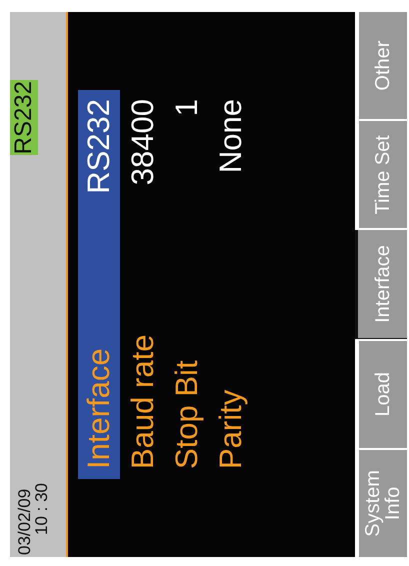 This screenshot has width=409, height=566. Describe the element at coordinates (98, 409) in the screenshot. I see `setting-label: Interface` at that location.